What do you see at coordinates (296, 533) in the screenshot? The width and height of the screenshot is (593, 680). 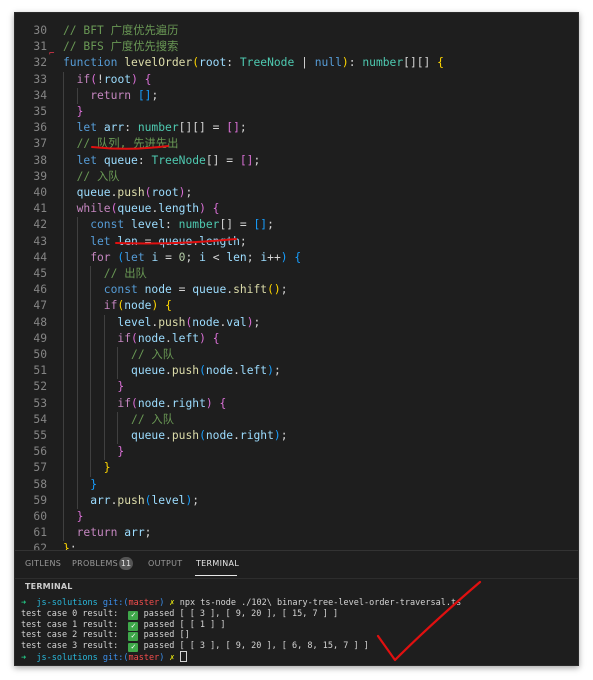 I see `code-line: 61 return arr;` at bounding box center [296, 533].